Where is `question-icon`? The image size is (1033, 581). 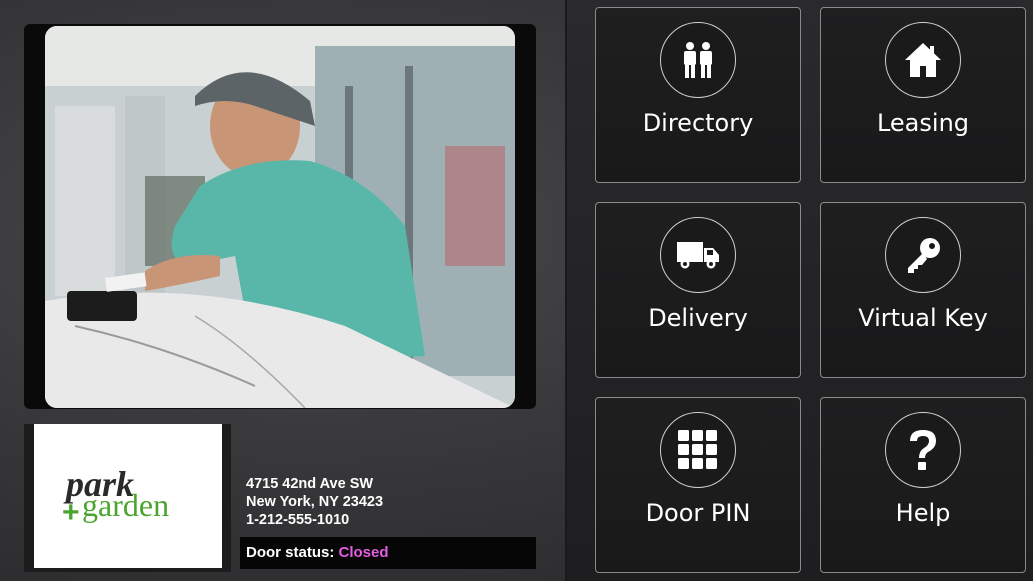
question-icon is located at coordinates (923, 450).